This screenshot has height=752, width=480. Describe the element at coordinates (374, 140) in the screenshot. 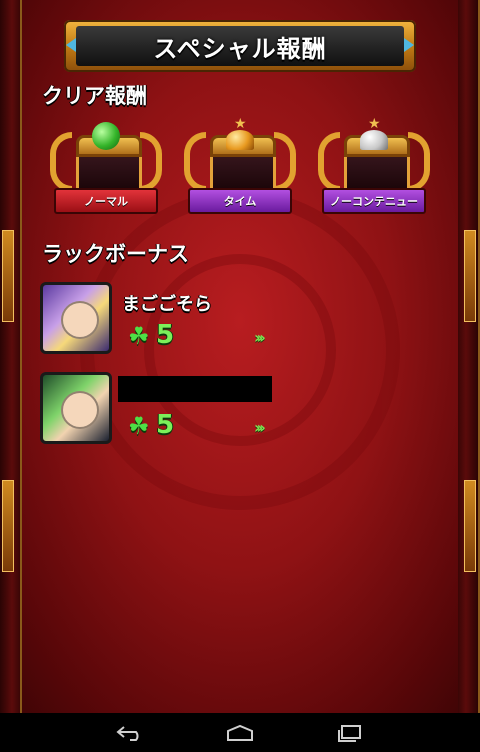

I see `silver-helmet-icon` at that location.